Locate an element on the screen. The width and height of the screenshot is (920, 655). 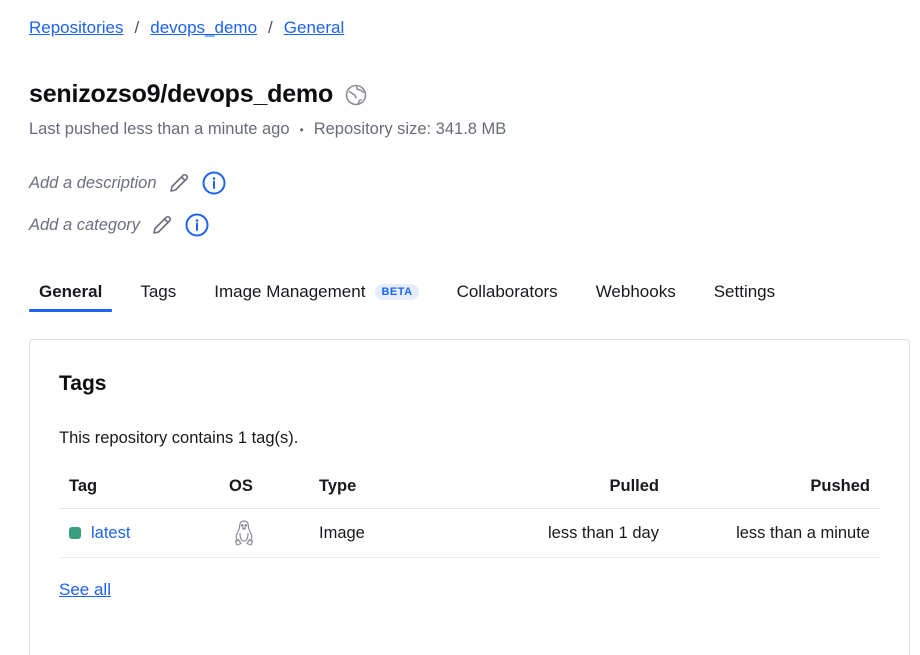
description-row: Add a description is located at coordinates (128, 183).